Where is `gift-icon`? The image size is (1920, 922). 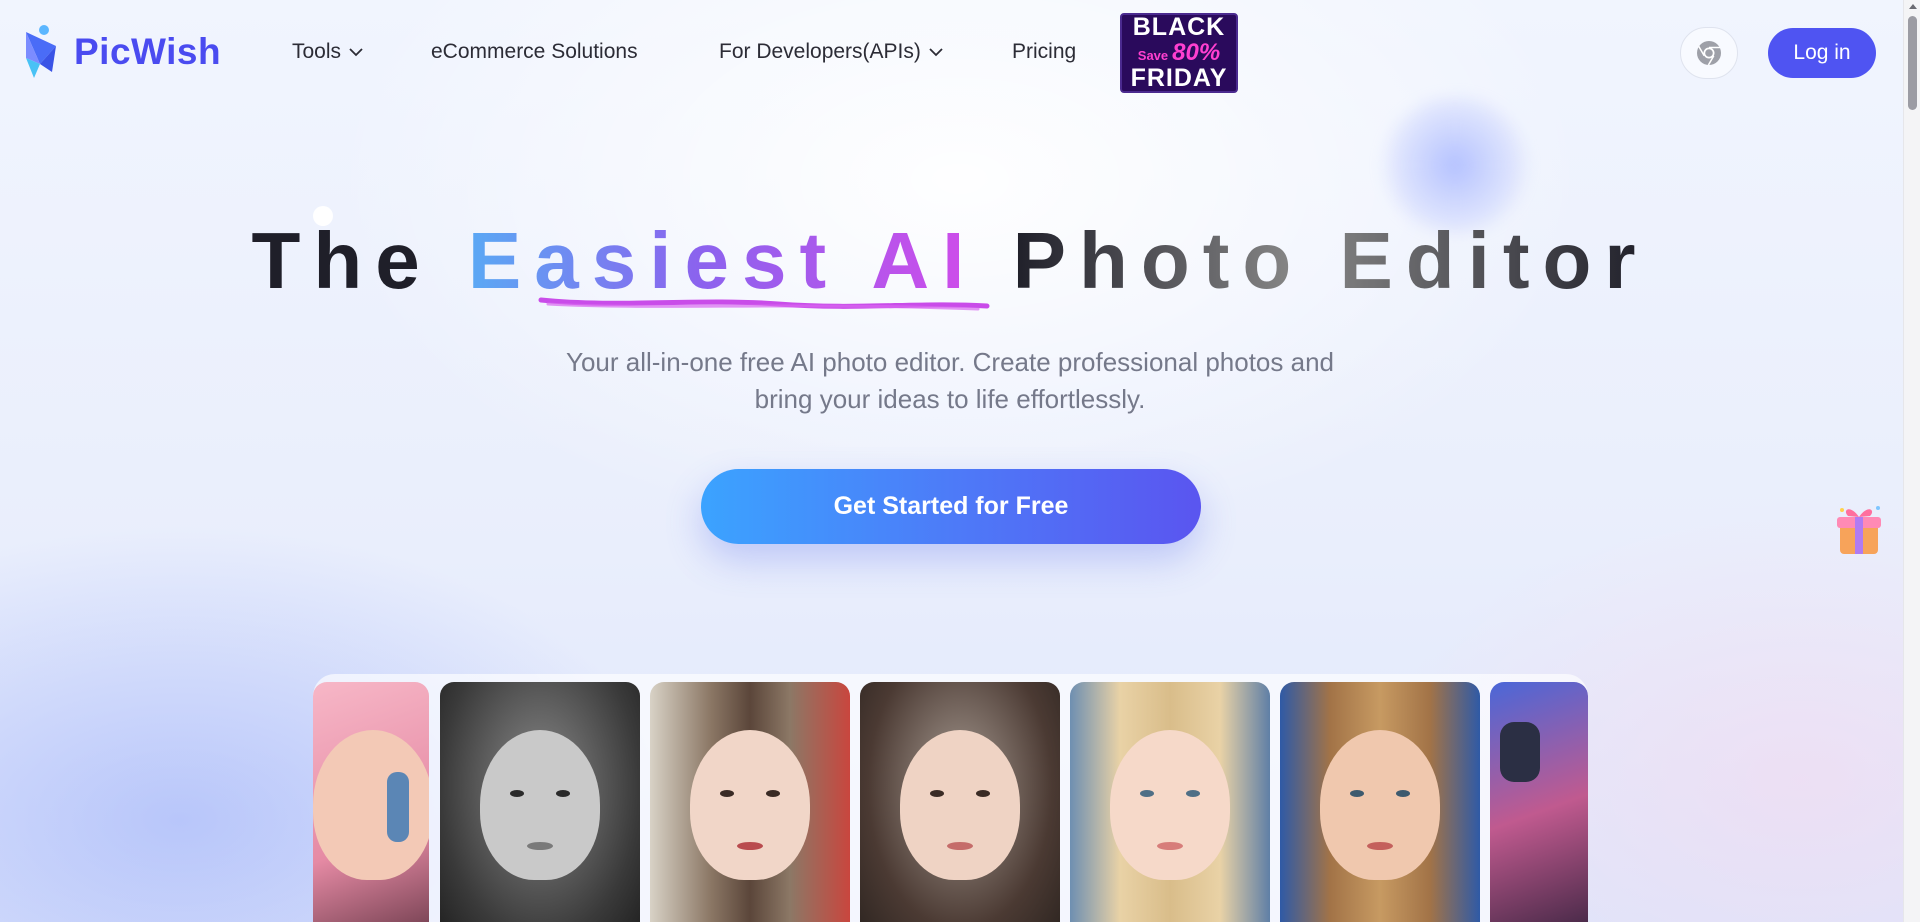 gift-icon is located at coordinates (1859, 530).